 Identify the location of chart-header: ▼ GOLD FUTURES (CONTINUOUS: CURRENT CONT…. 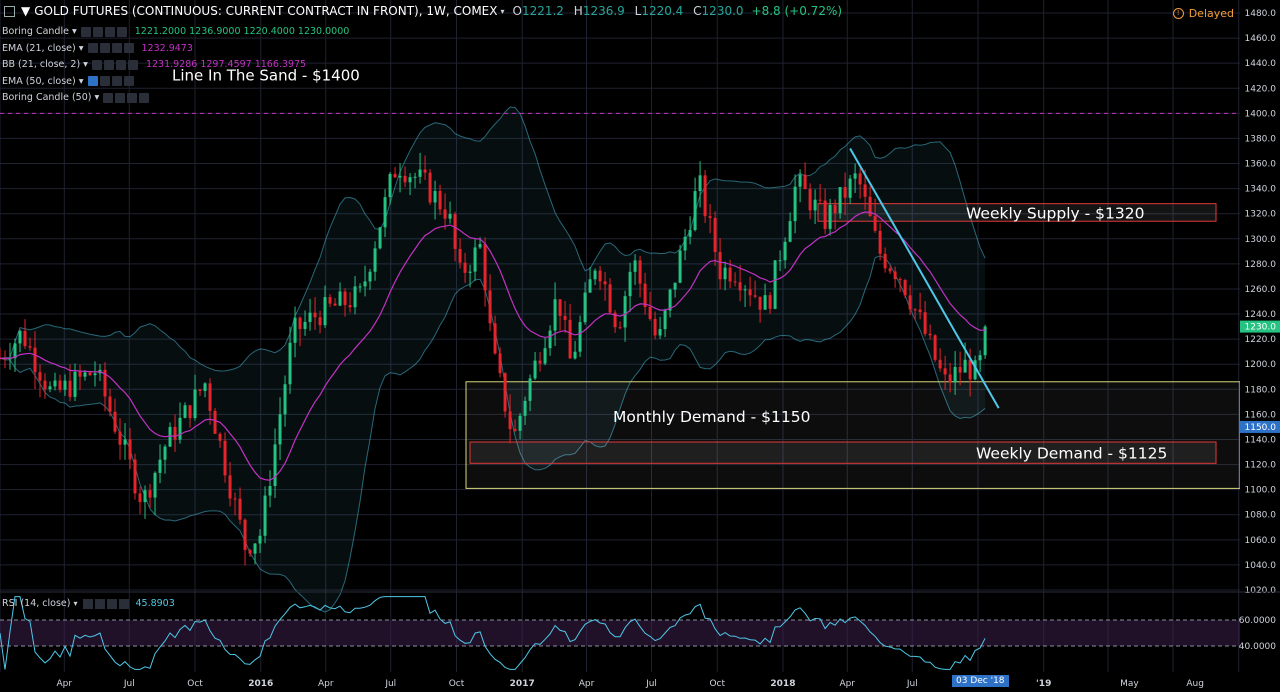
(421, 11).